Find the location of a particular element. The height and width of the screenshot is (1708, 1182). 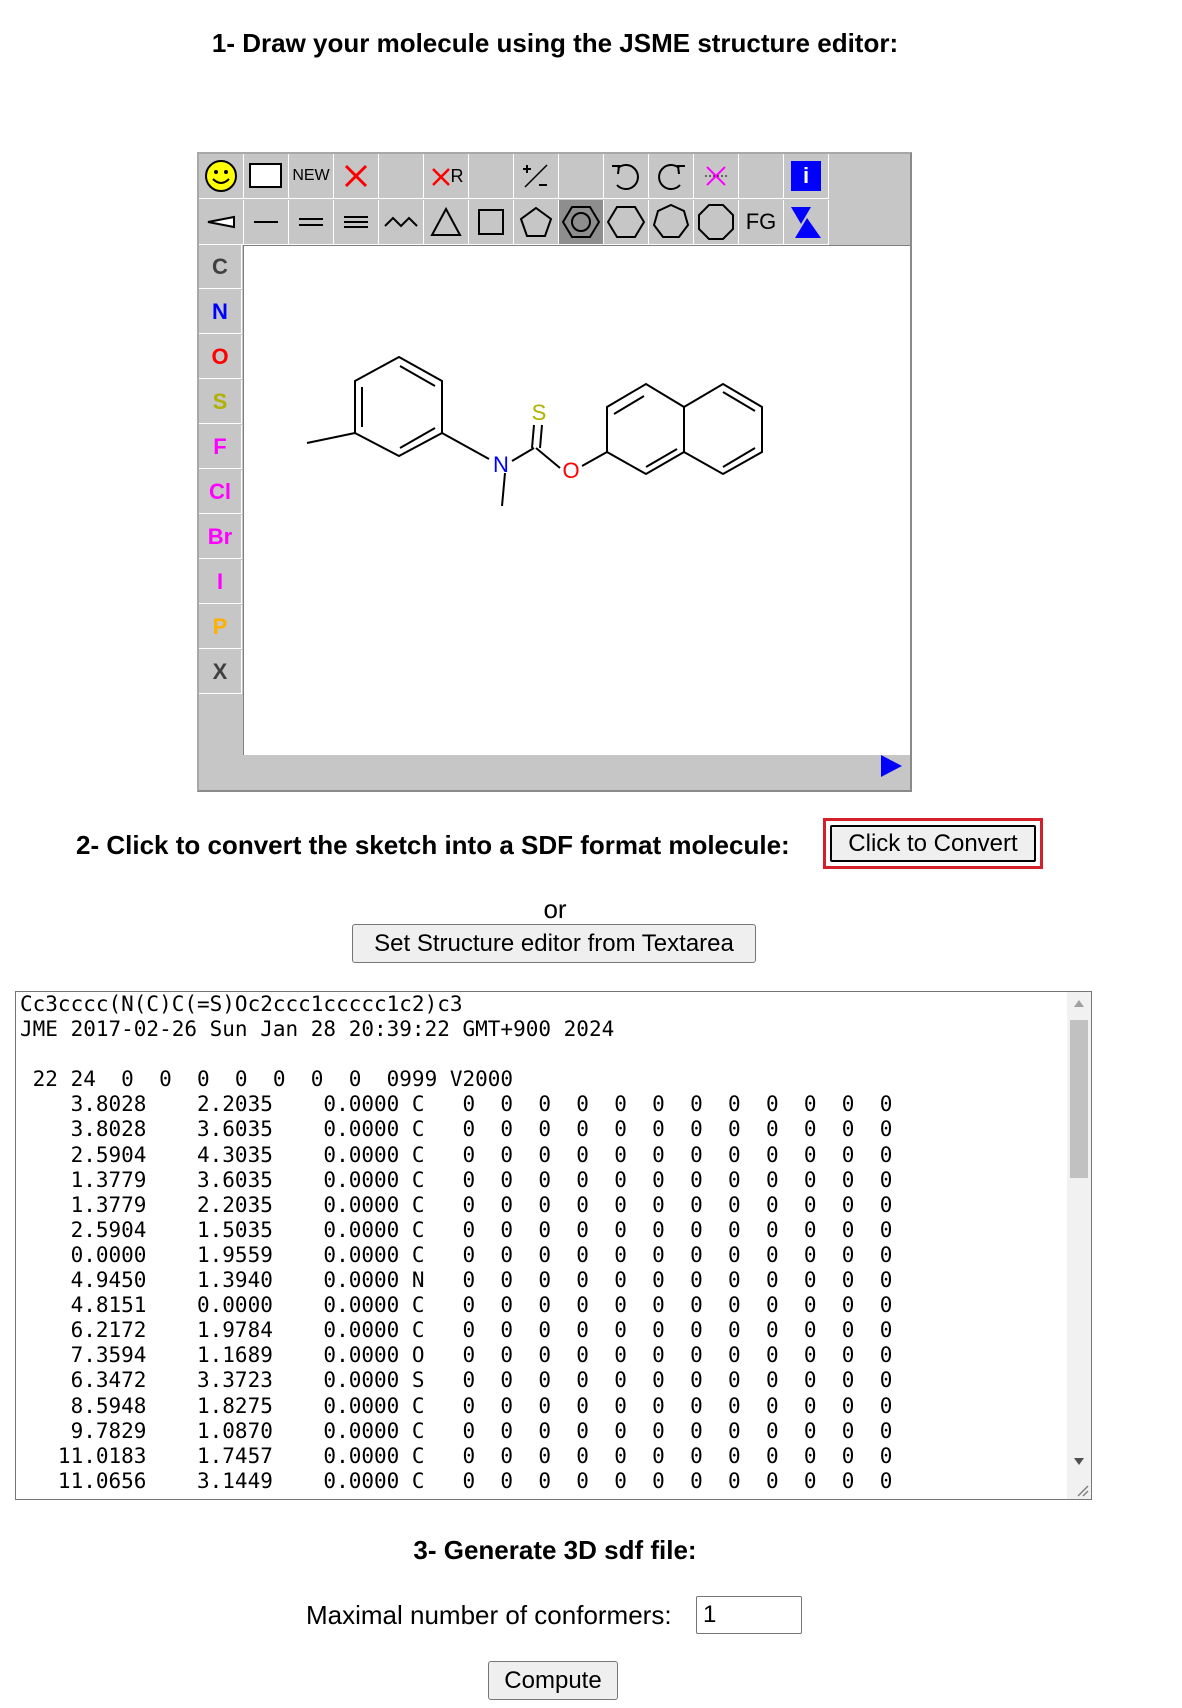

heptagon-ring-icon is located at coordinates (671, 222).